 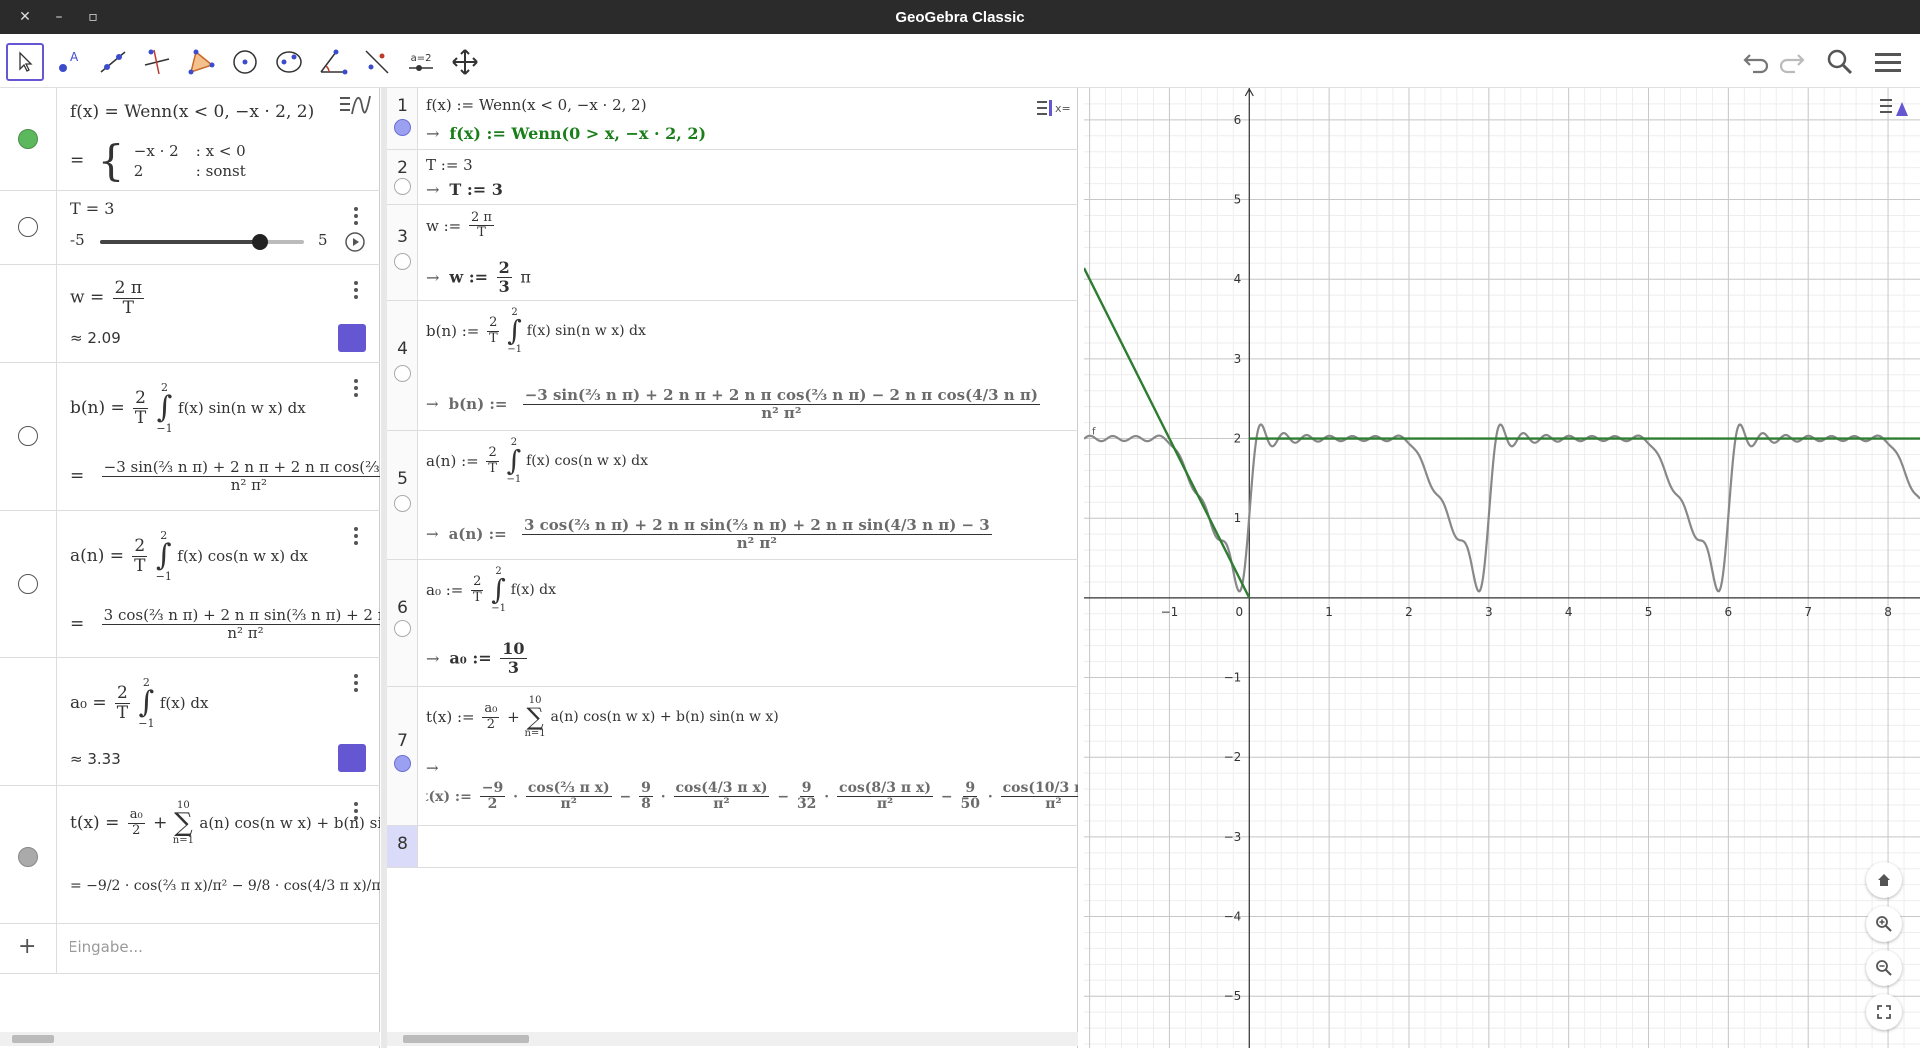 What do you see at coordinates (464, 189) in the screenshot?
I see `cas-output: → T := 3` at bounding box center [464, 189].